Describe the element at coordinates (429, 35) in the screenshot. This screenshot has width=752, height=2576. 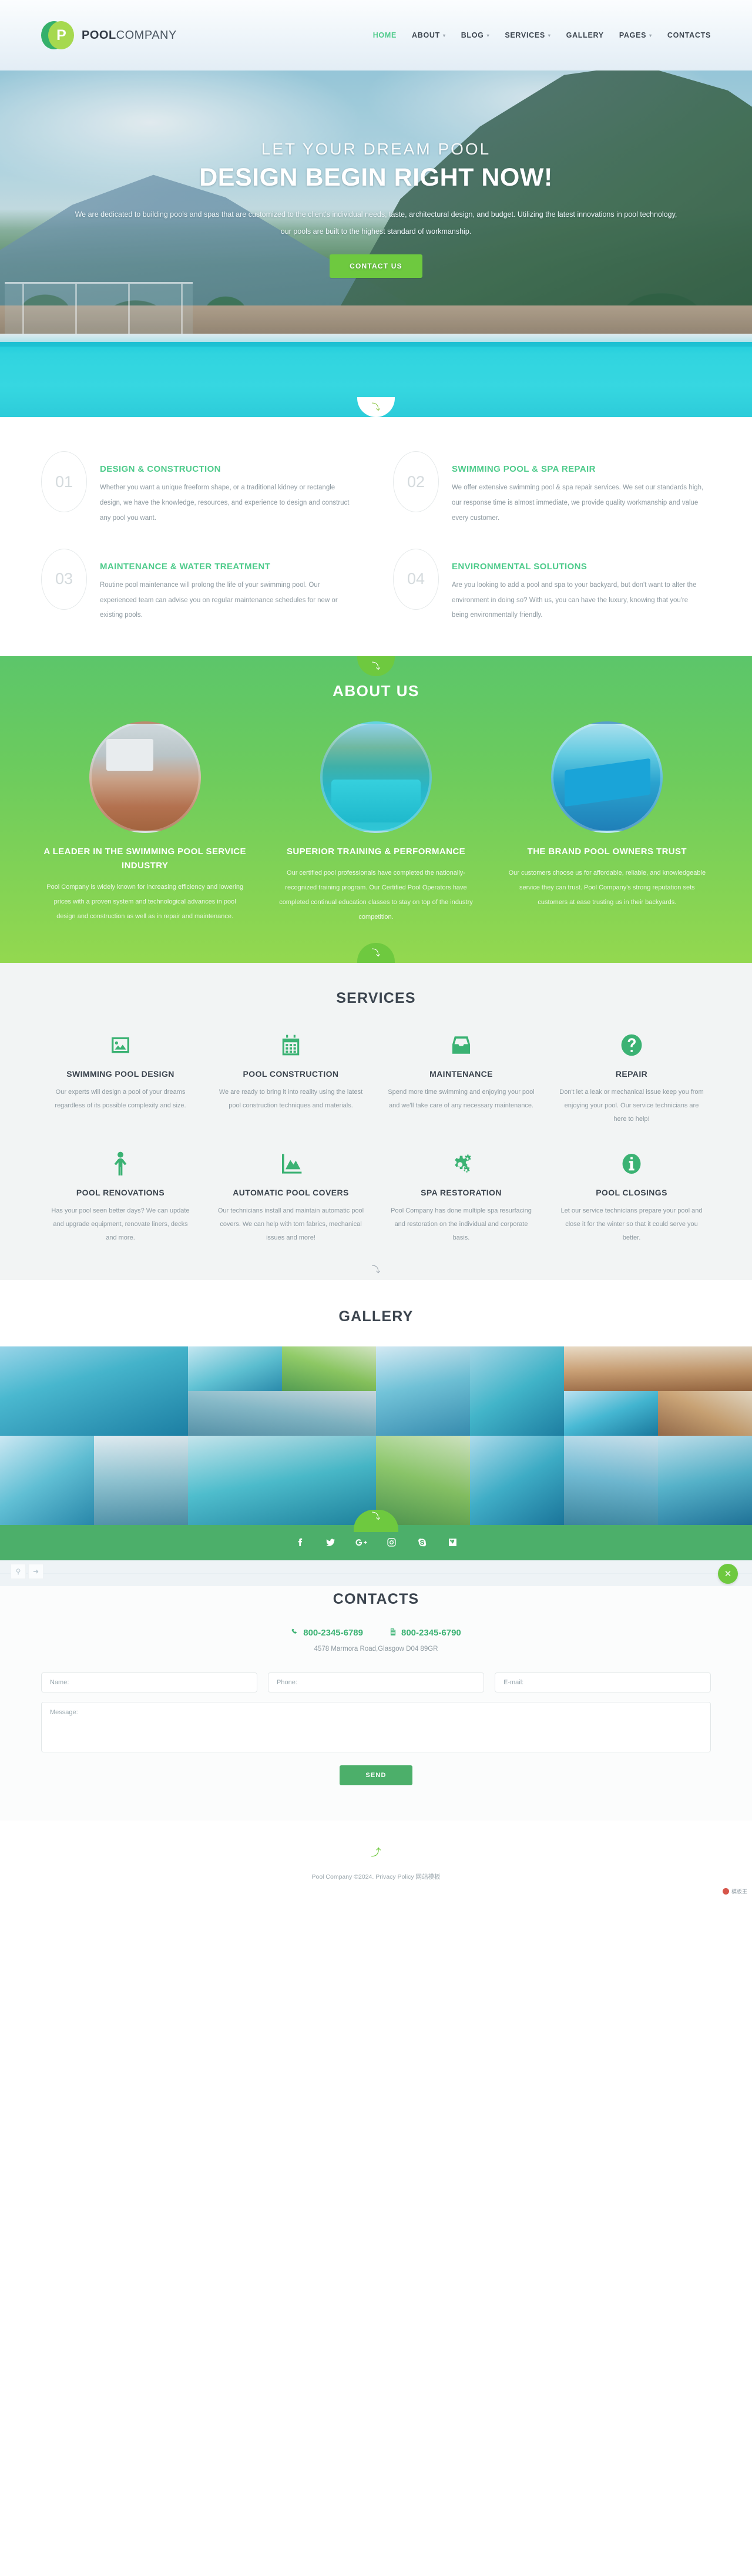
I see `nav-item-about: ABOUT ▾` at that location.